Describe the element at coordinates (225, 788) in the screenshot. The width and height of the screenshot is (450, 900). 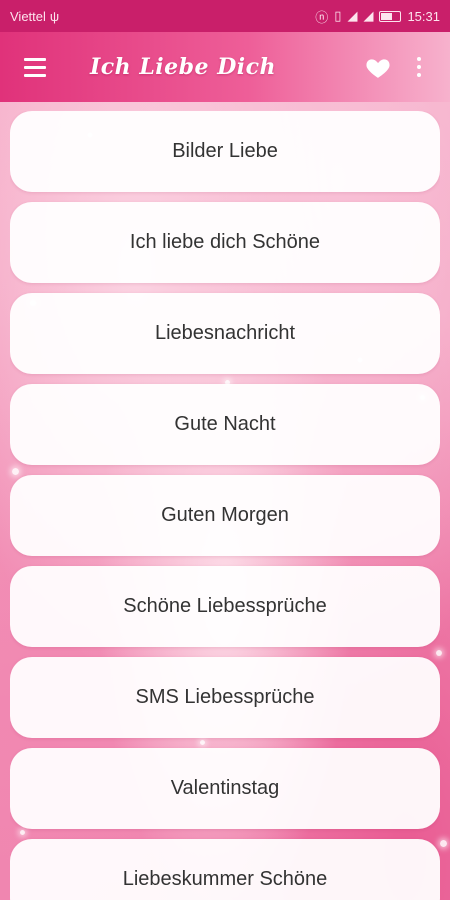
I see `list-item: Valentinstag` at that location.